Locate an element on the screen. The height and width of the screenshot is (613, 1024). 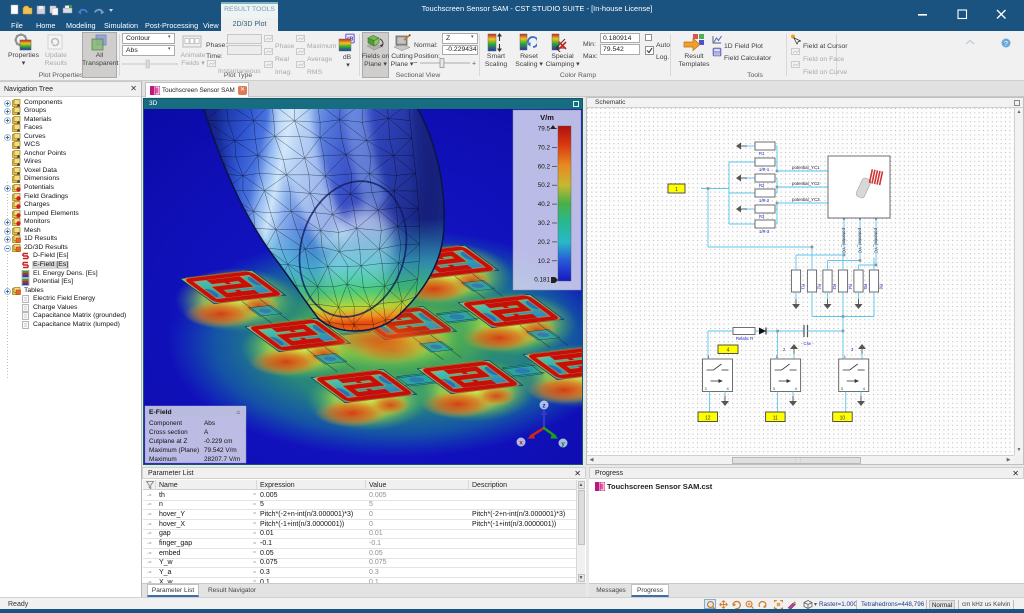
svg-text: 10.2 is located at coordinates (544, 261).